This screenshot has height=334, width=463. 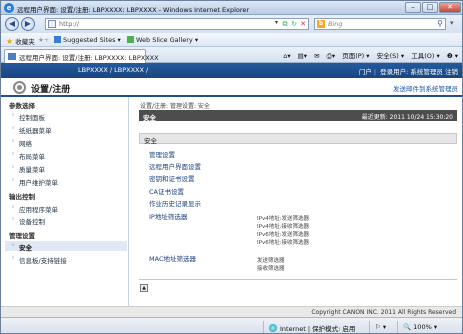 I want to click on mac-filter-note: 接收筛选器, so click(x=271, y=269).